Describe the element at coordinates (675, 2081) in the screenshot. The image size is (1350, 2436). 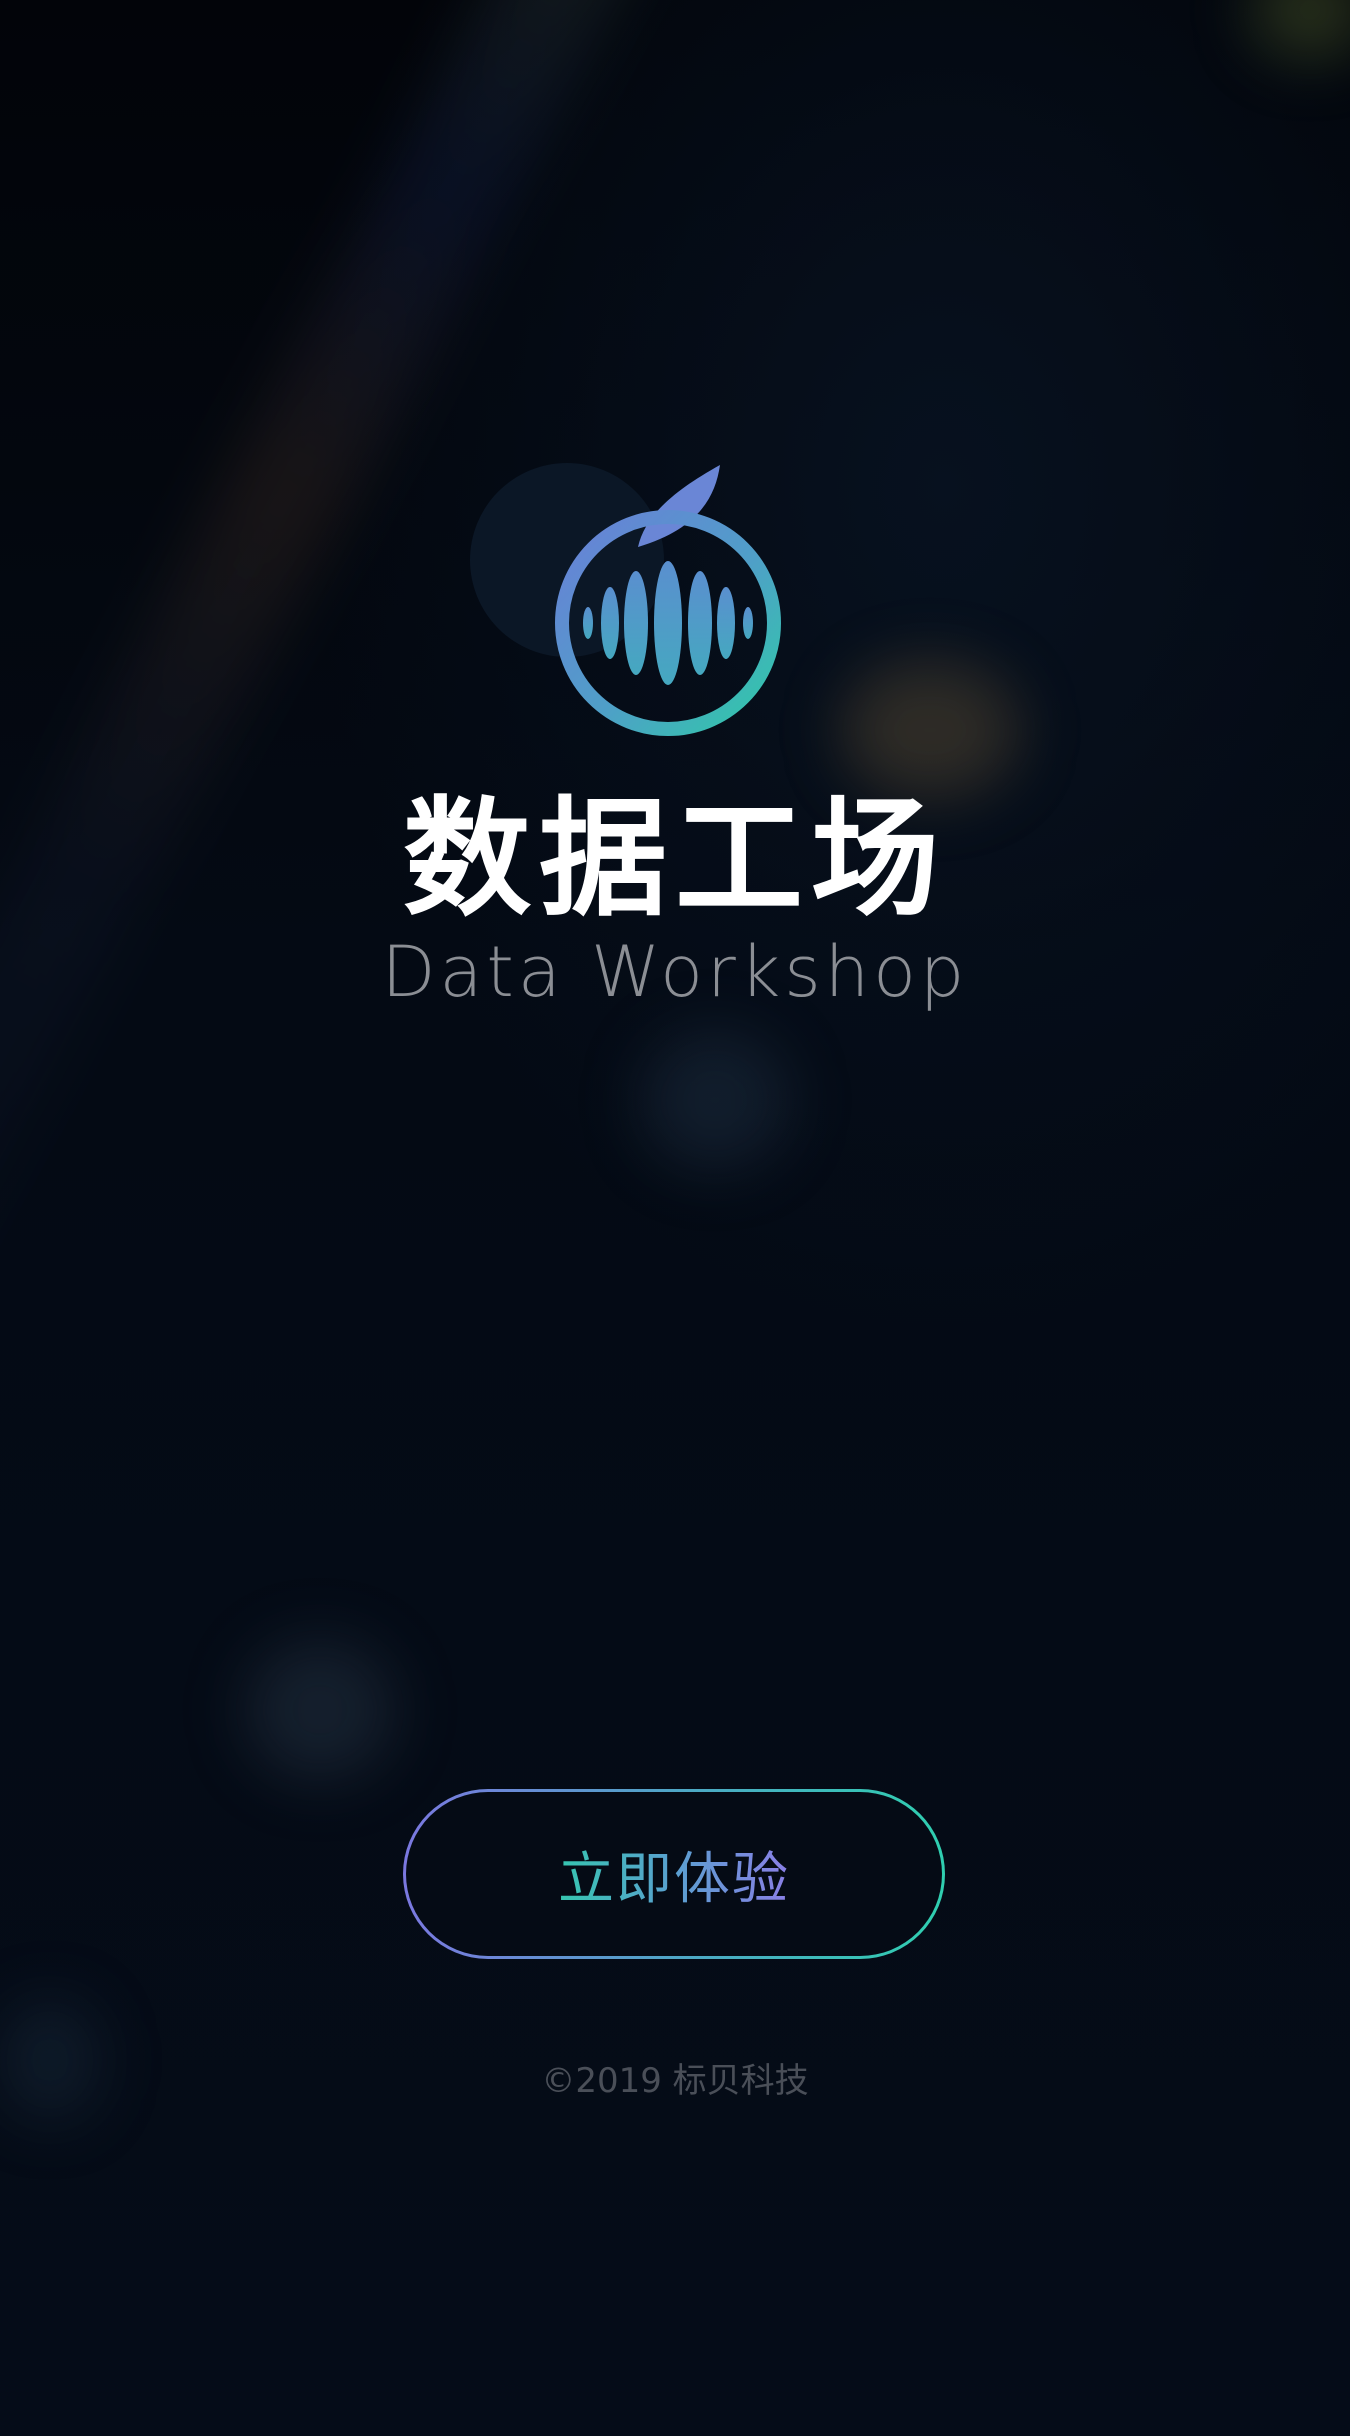
I see `copyright-text: ©2019 标贝科技` at that location.